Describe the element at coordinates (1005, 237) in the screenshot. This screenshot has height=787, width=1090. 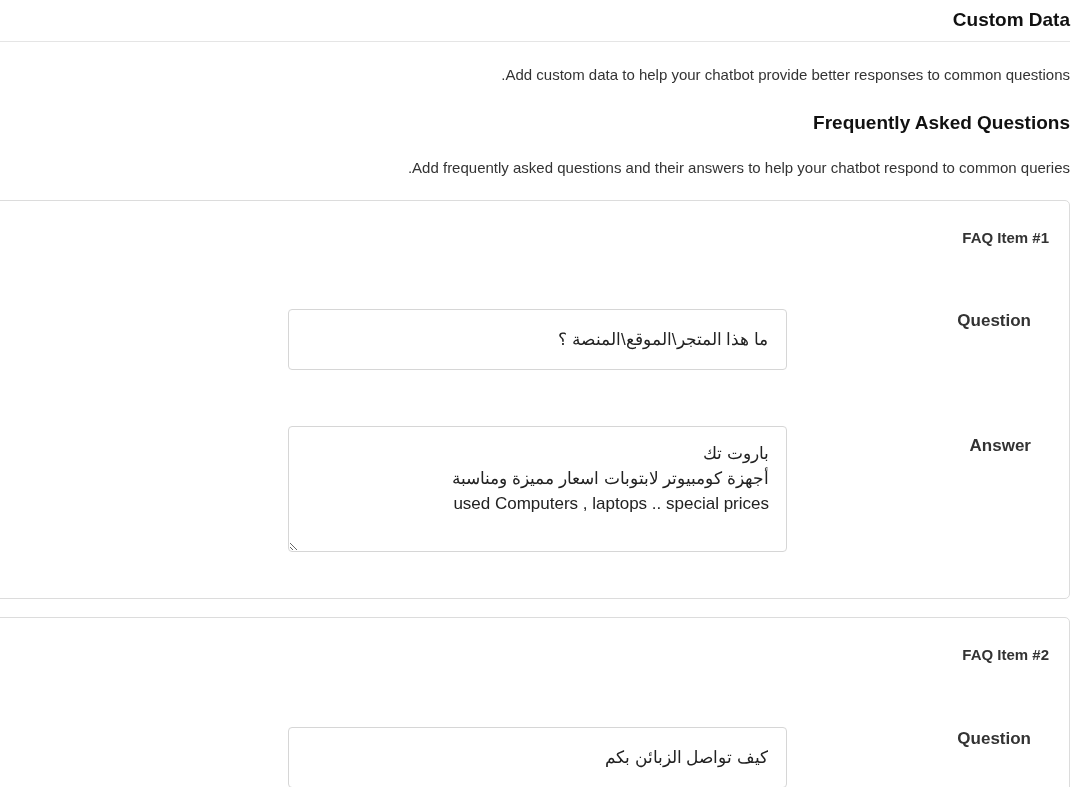
I see `faq-item-title: FAQ Item #1` at that location.